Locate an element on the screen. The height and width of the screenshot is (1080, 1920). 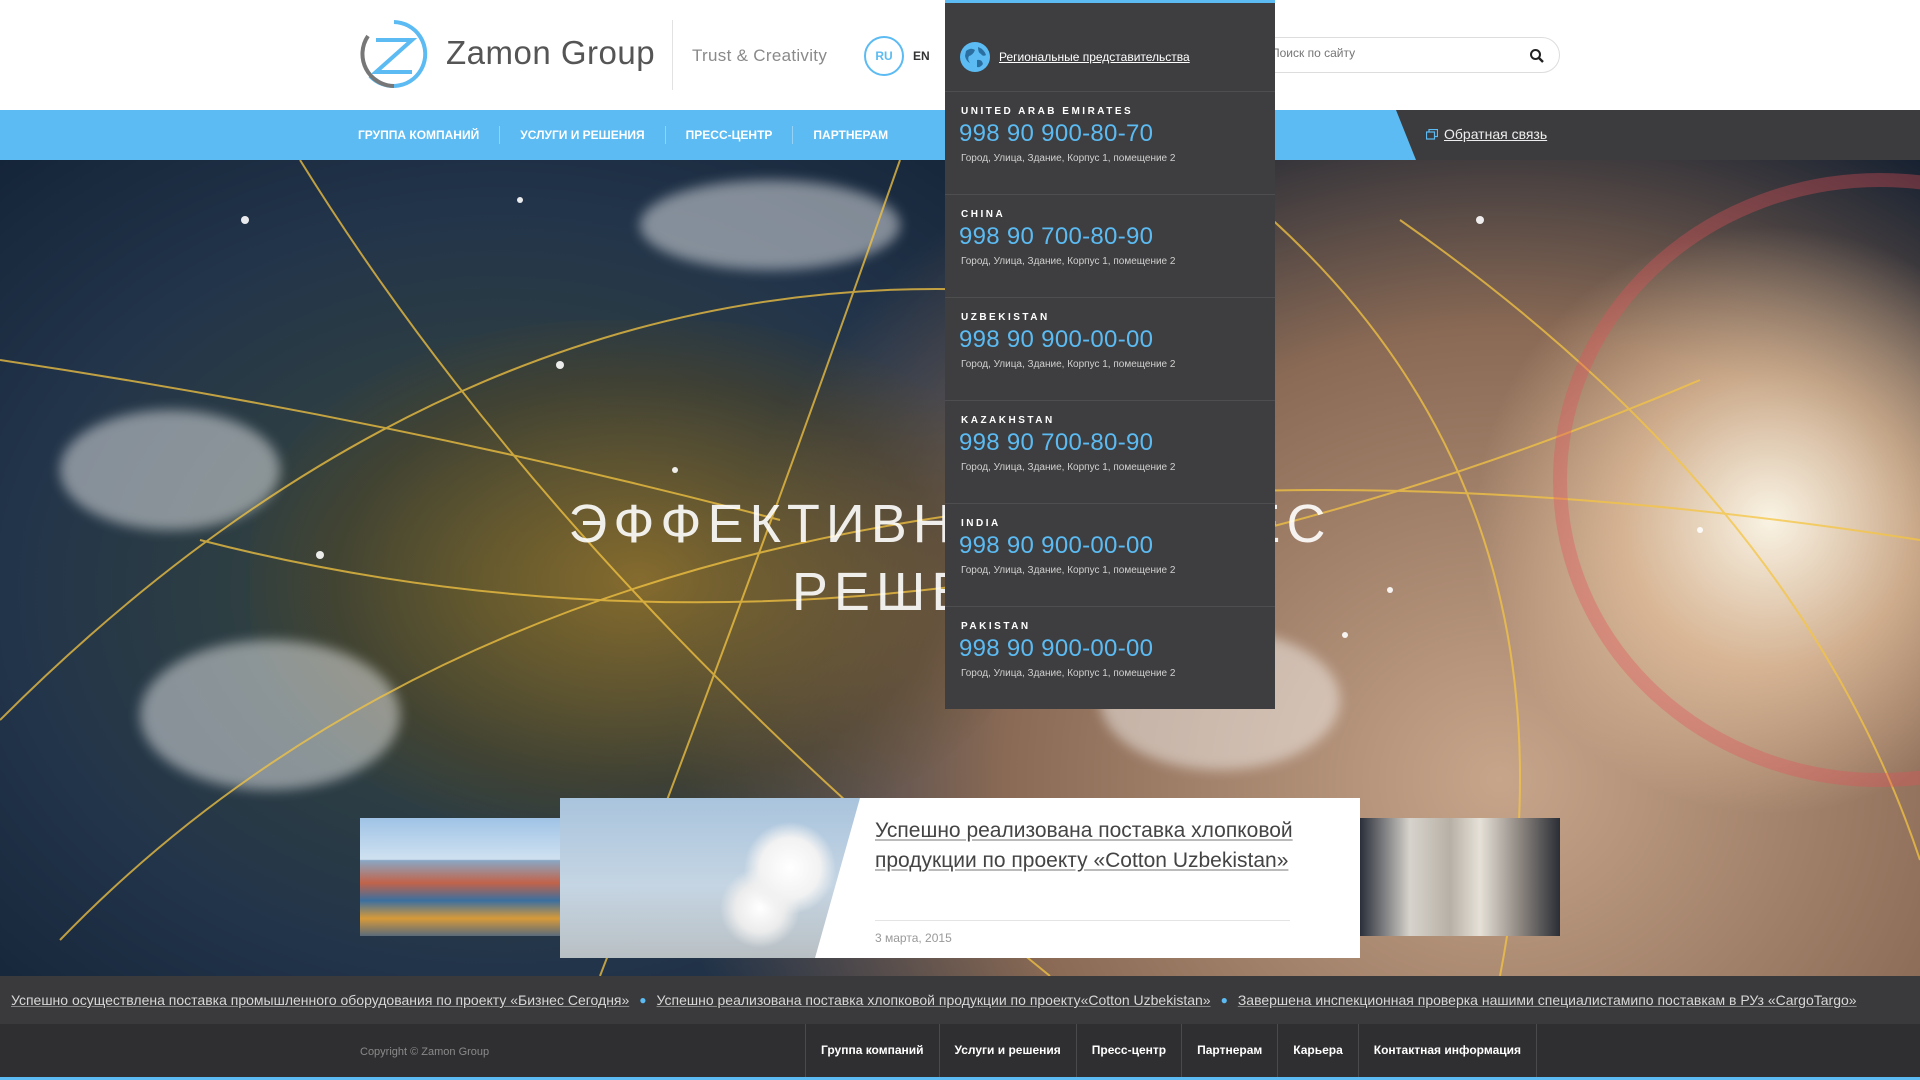
search-input is located at coordinates (1391, 53).